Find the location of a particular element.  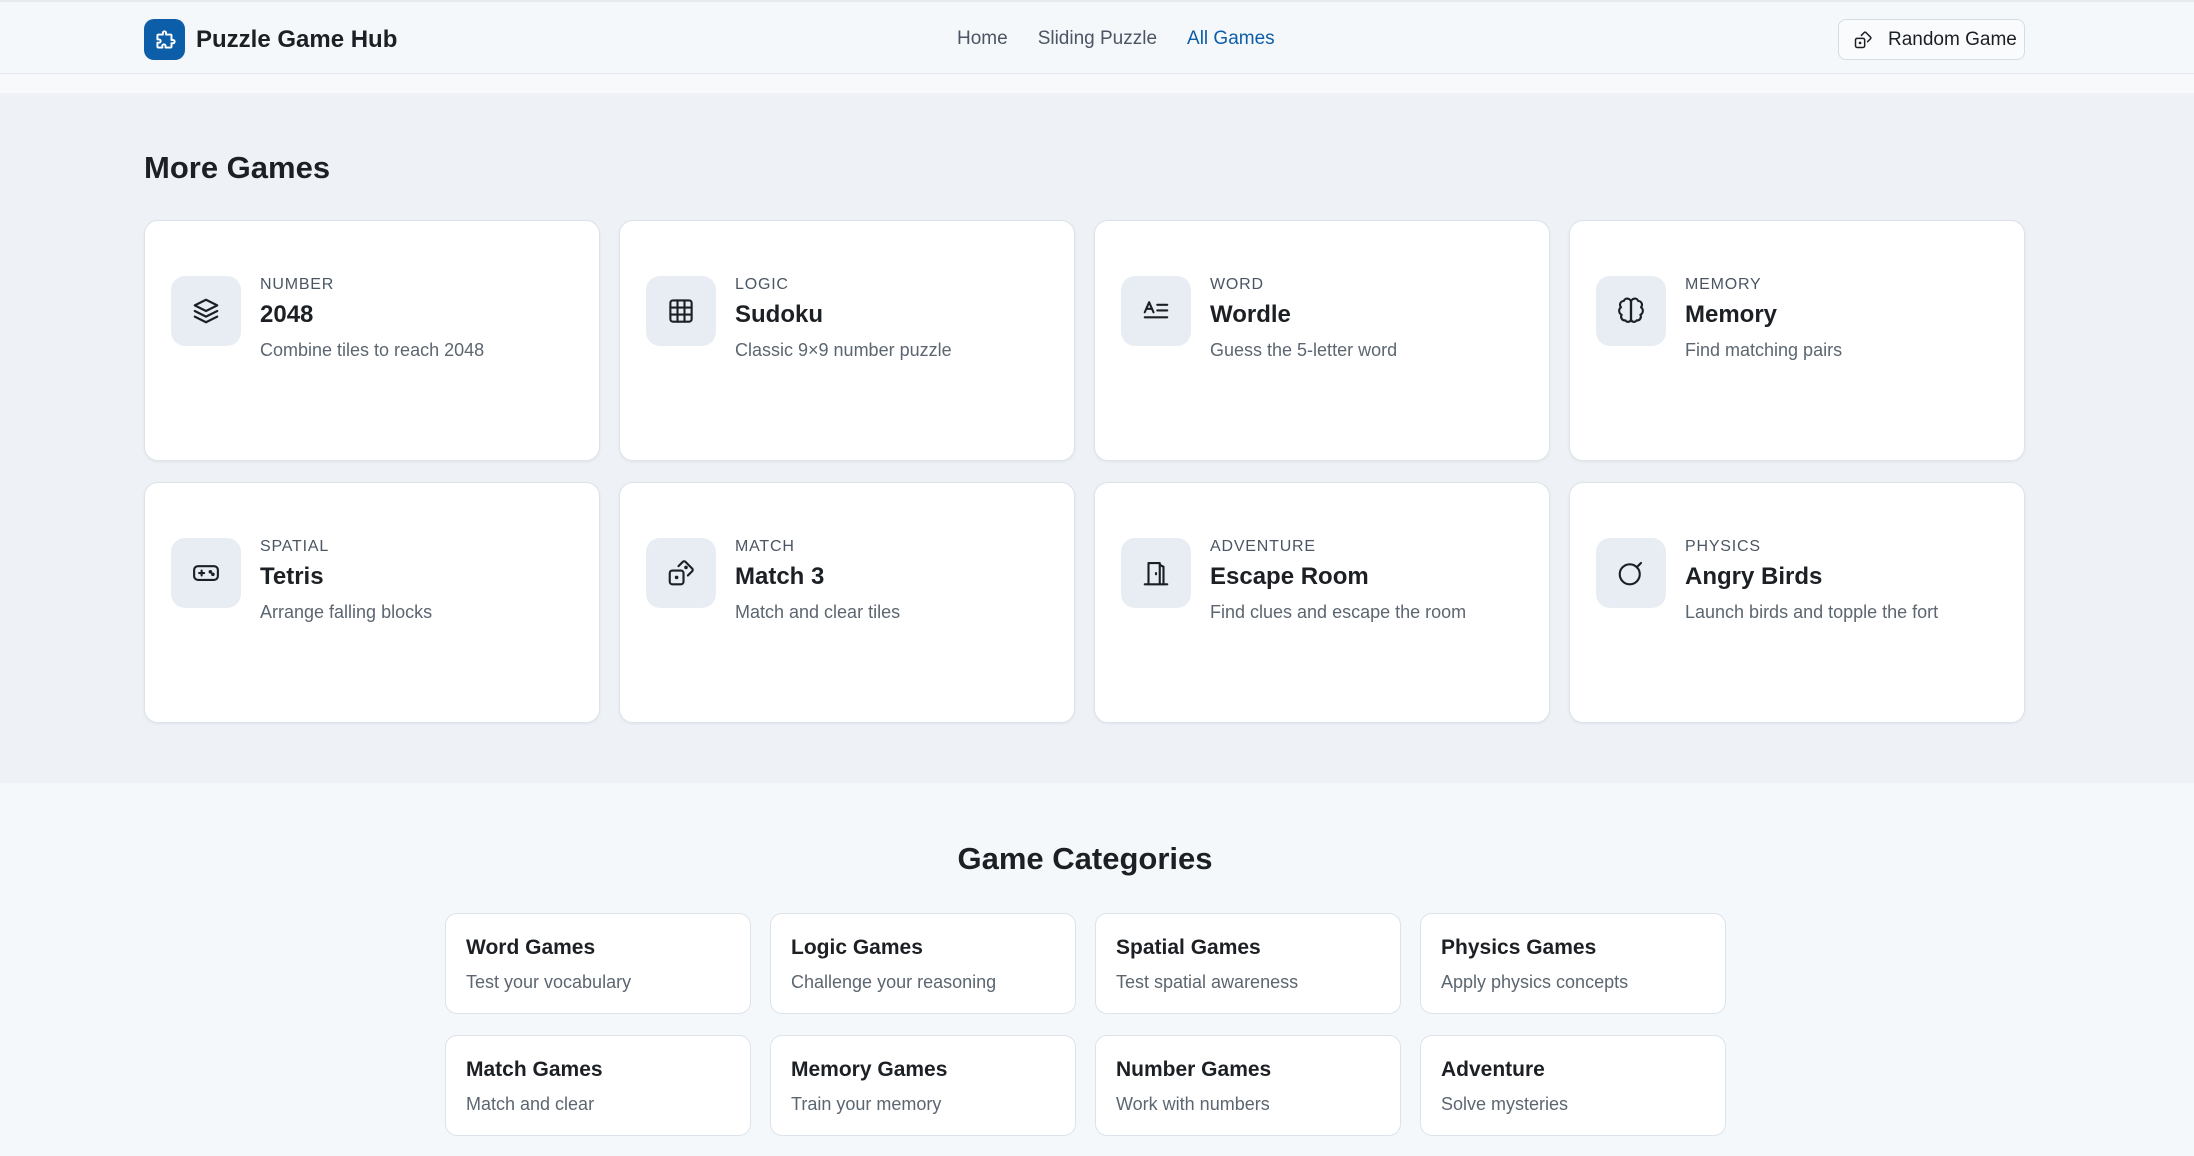

category-card-physics-games: Physics Games Apply physics concepts is located at coordinates (1573, 963).